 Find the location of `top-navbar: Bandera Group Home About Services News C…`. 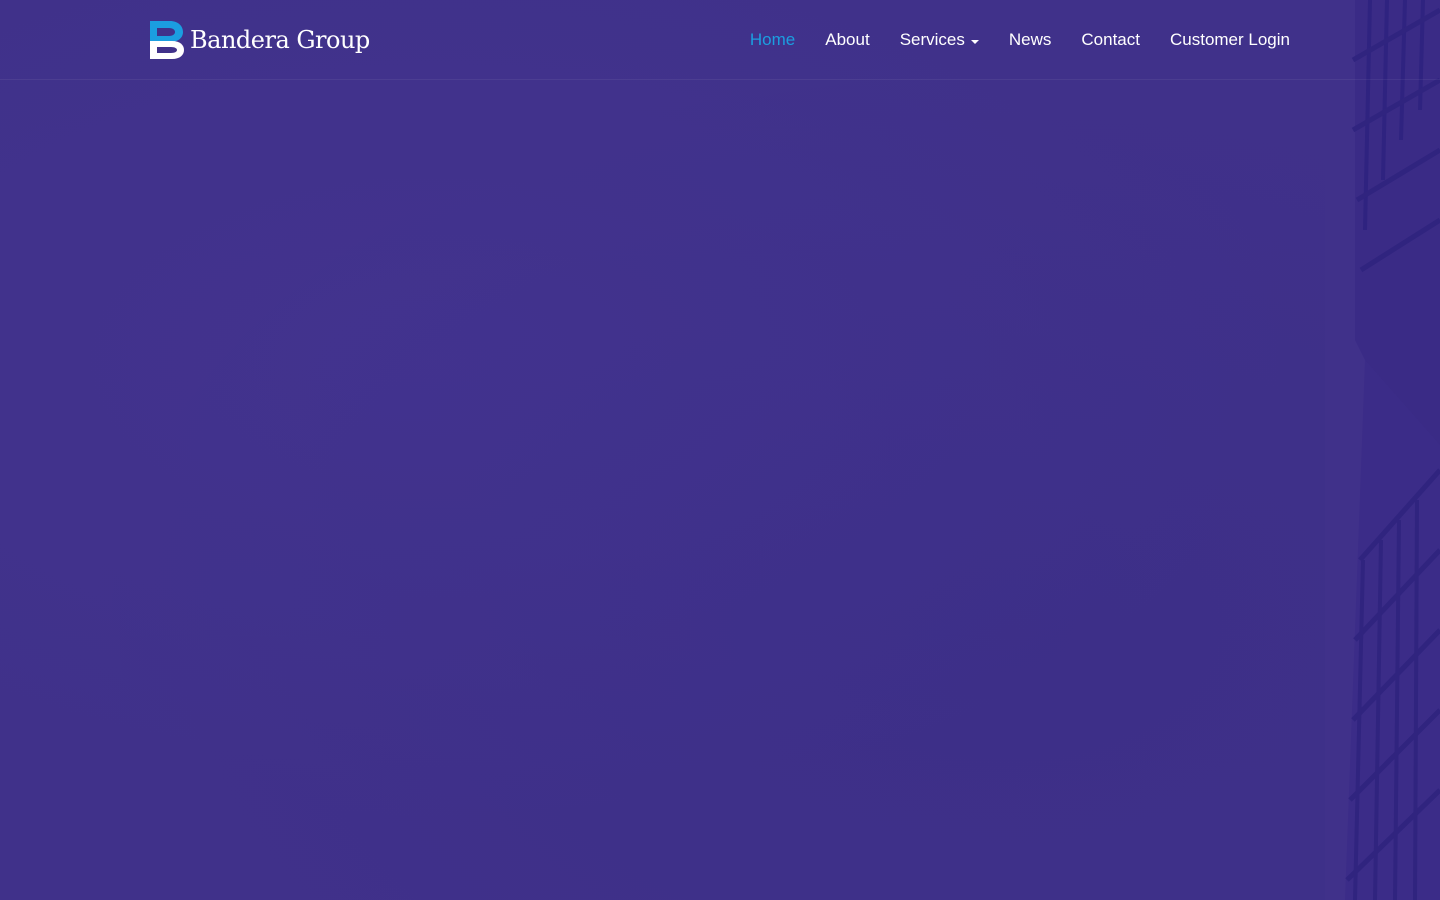

top-navbar: Bandera Group Home About Services News C… is located at coordinates (720, 40).